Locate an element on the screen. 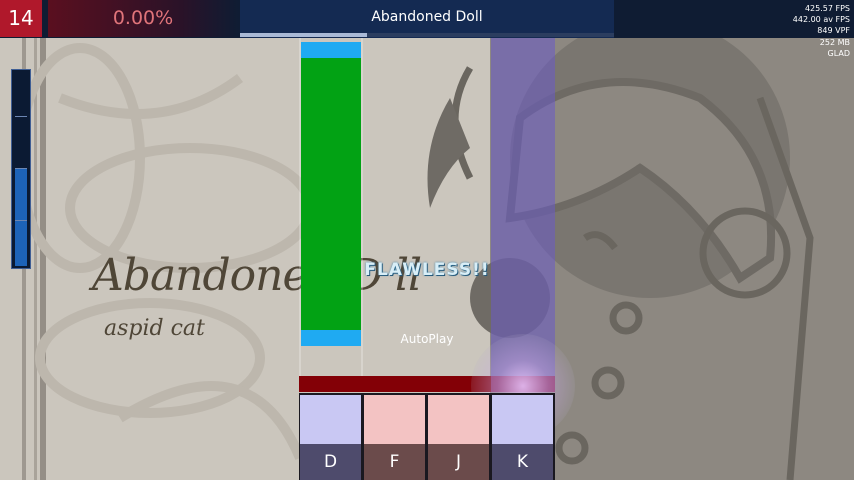  key-j: J is located at coordinates (458, 437).